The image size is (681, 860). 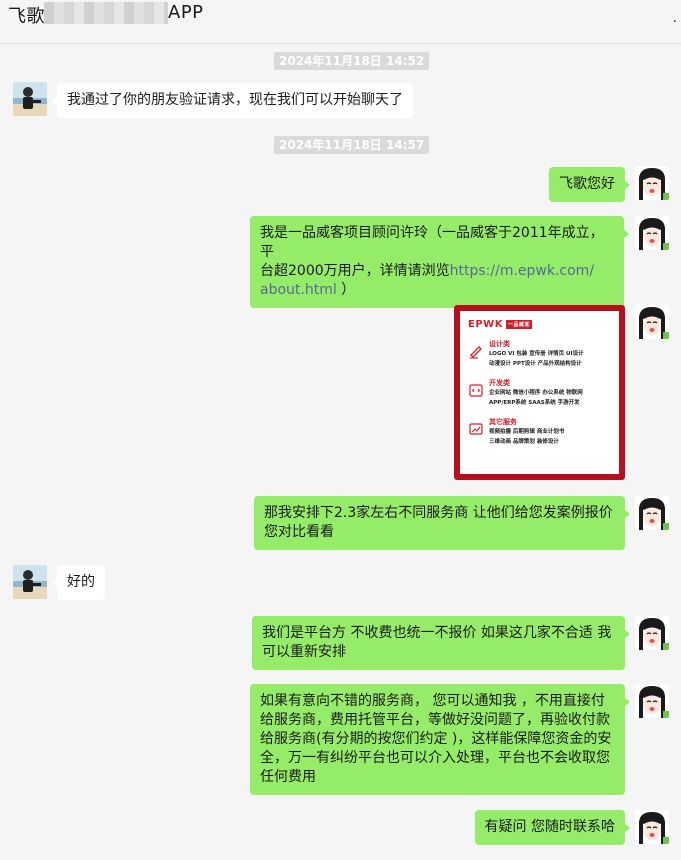 I want to click on message-line: 如果有意向不错的服务商， 您可以通知我 ，不用直接付, so click(x=432, y=701).